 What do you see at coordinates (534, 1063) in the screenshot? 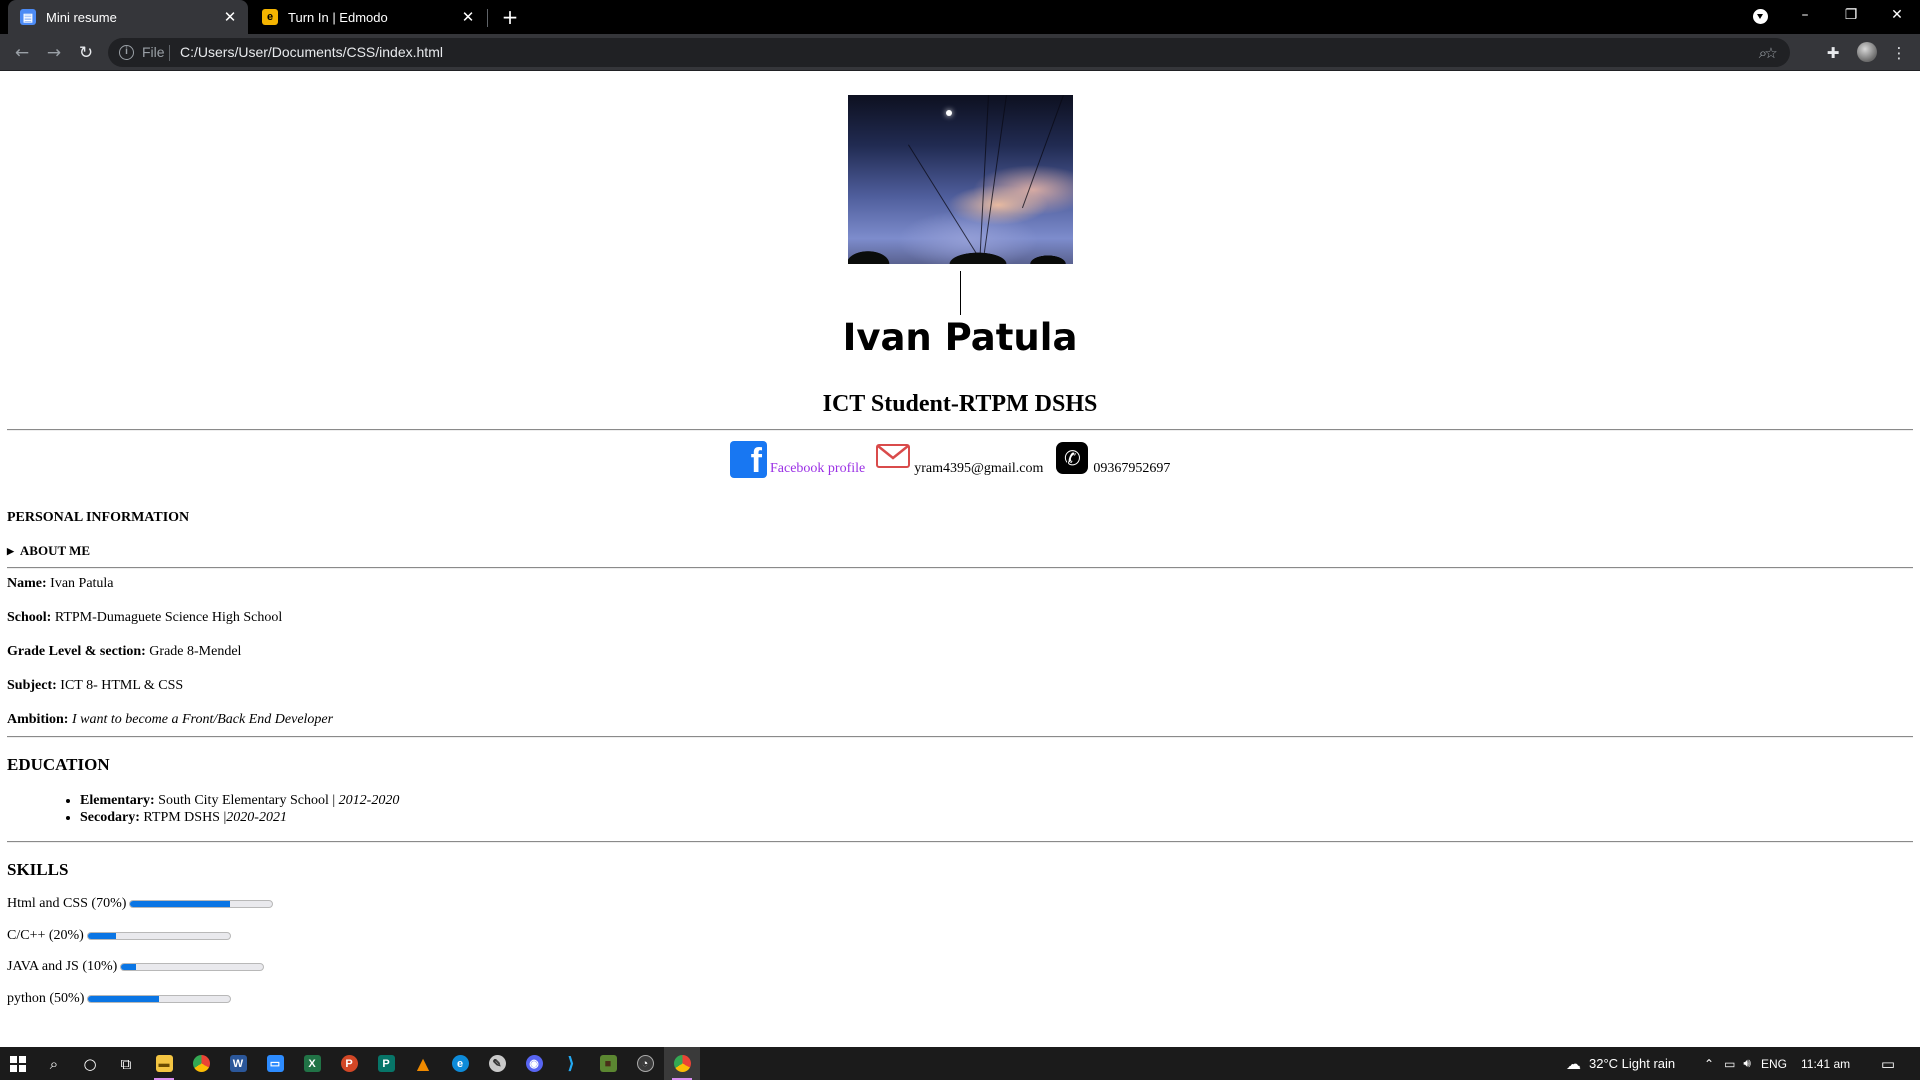
I see `discord-icon: ◉` at bounding box center [534, 1063].